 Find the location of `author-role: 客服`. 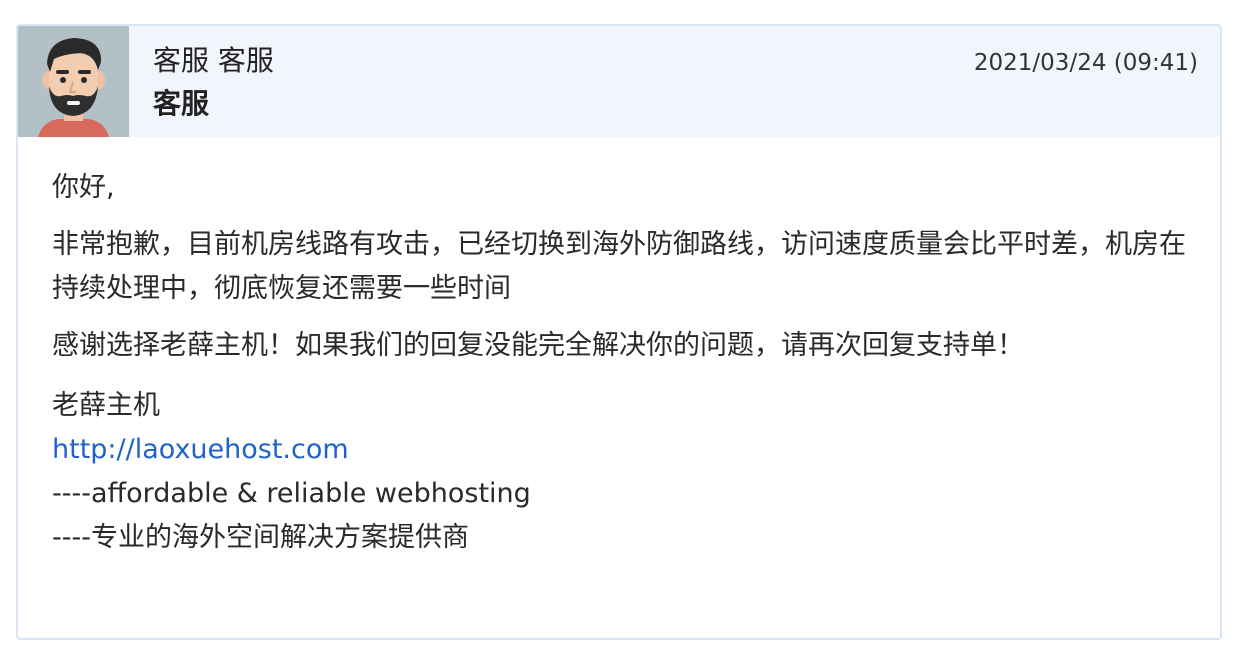

author-role: 客服 is located at coordinates (181, 103).